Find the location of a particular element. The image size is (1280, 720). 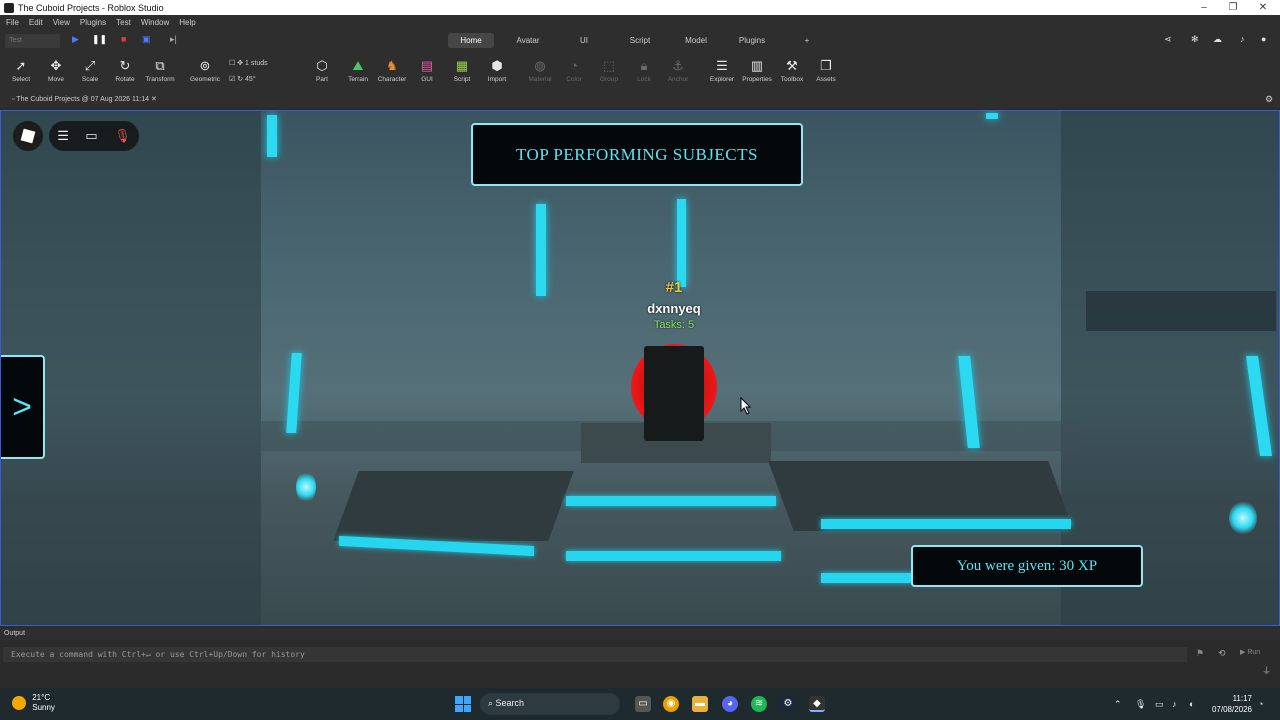

move-tool: ✥ Move is located at coordinates (56, 73).